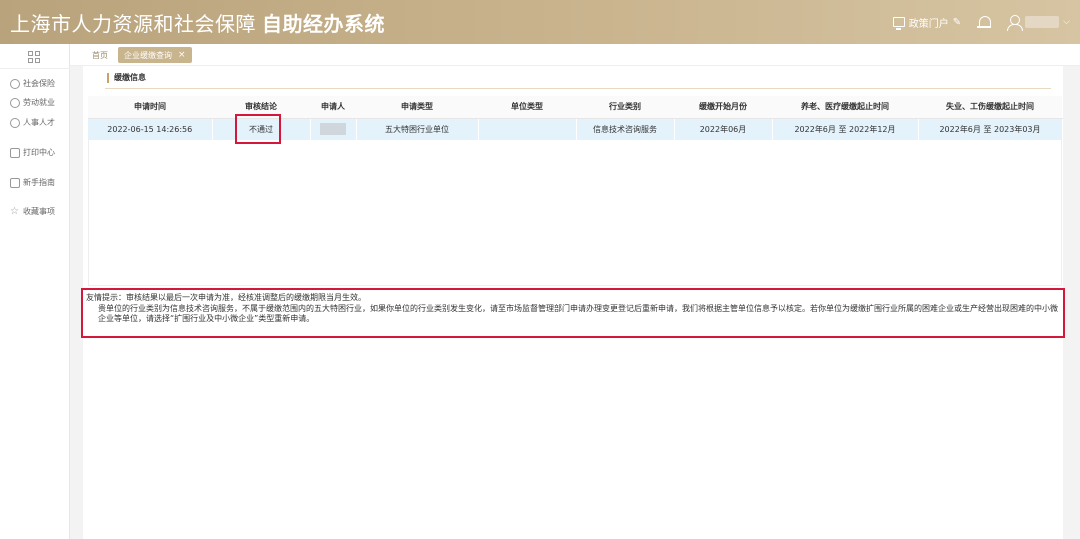  Describe the element at coordinates (990, 107) in the screenshot. I see `column-header: 失业、工伤缓缴起止时间` at that location.